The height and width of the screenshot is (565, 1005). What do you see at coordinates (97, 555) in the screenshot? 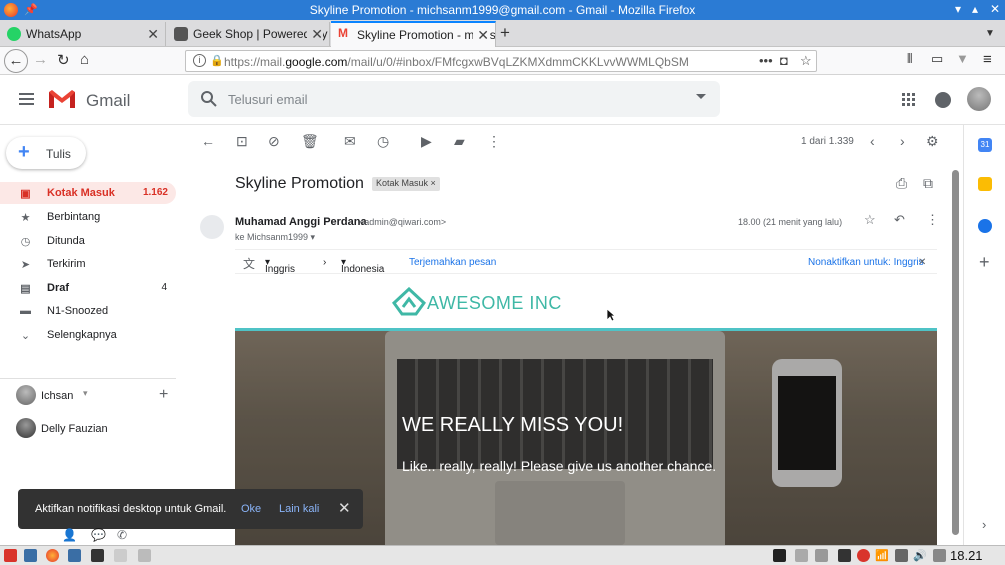
I see `terminal-icon` at bounding box center [97, 555].